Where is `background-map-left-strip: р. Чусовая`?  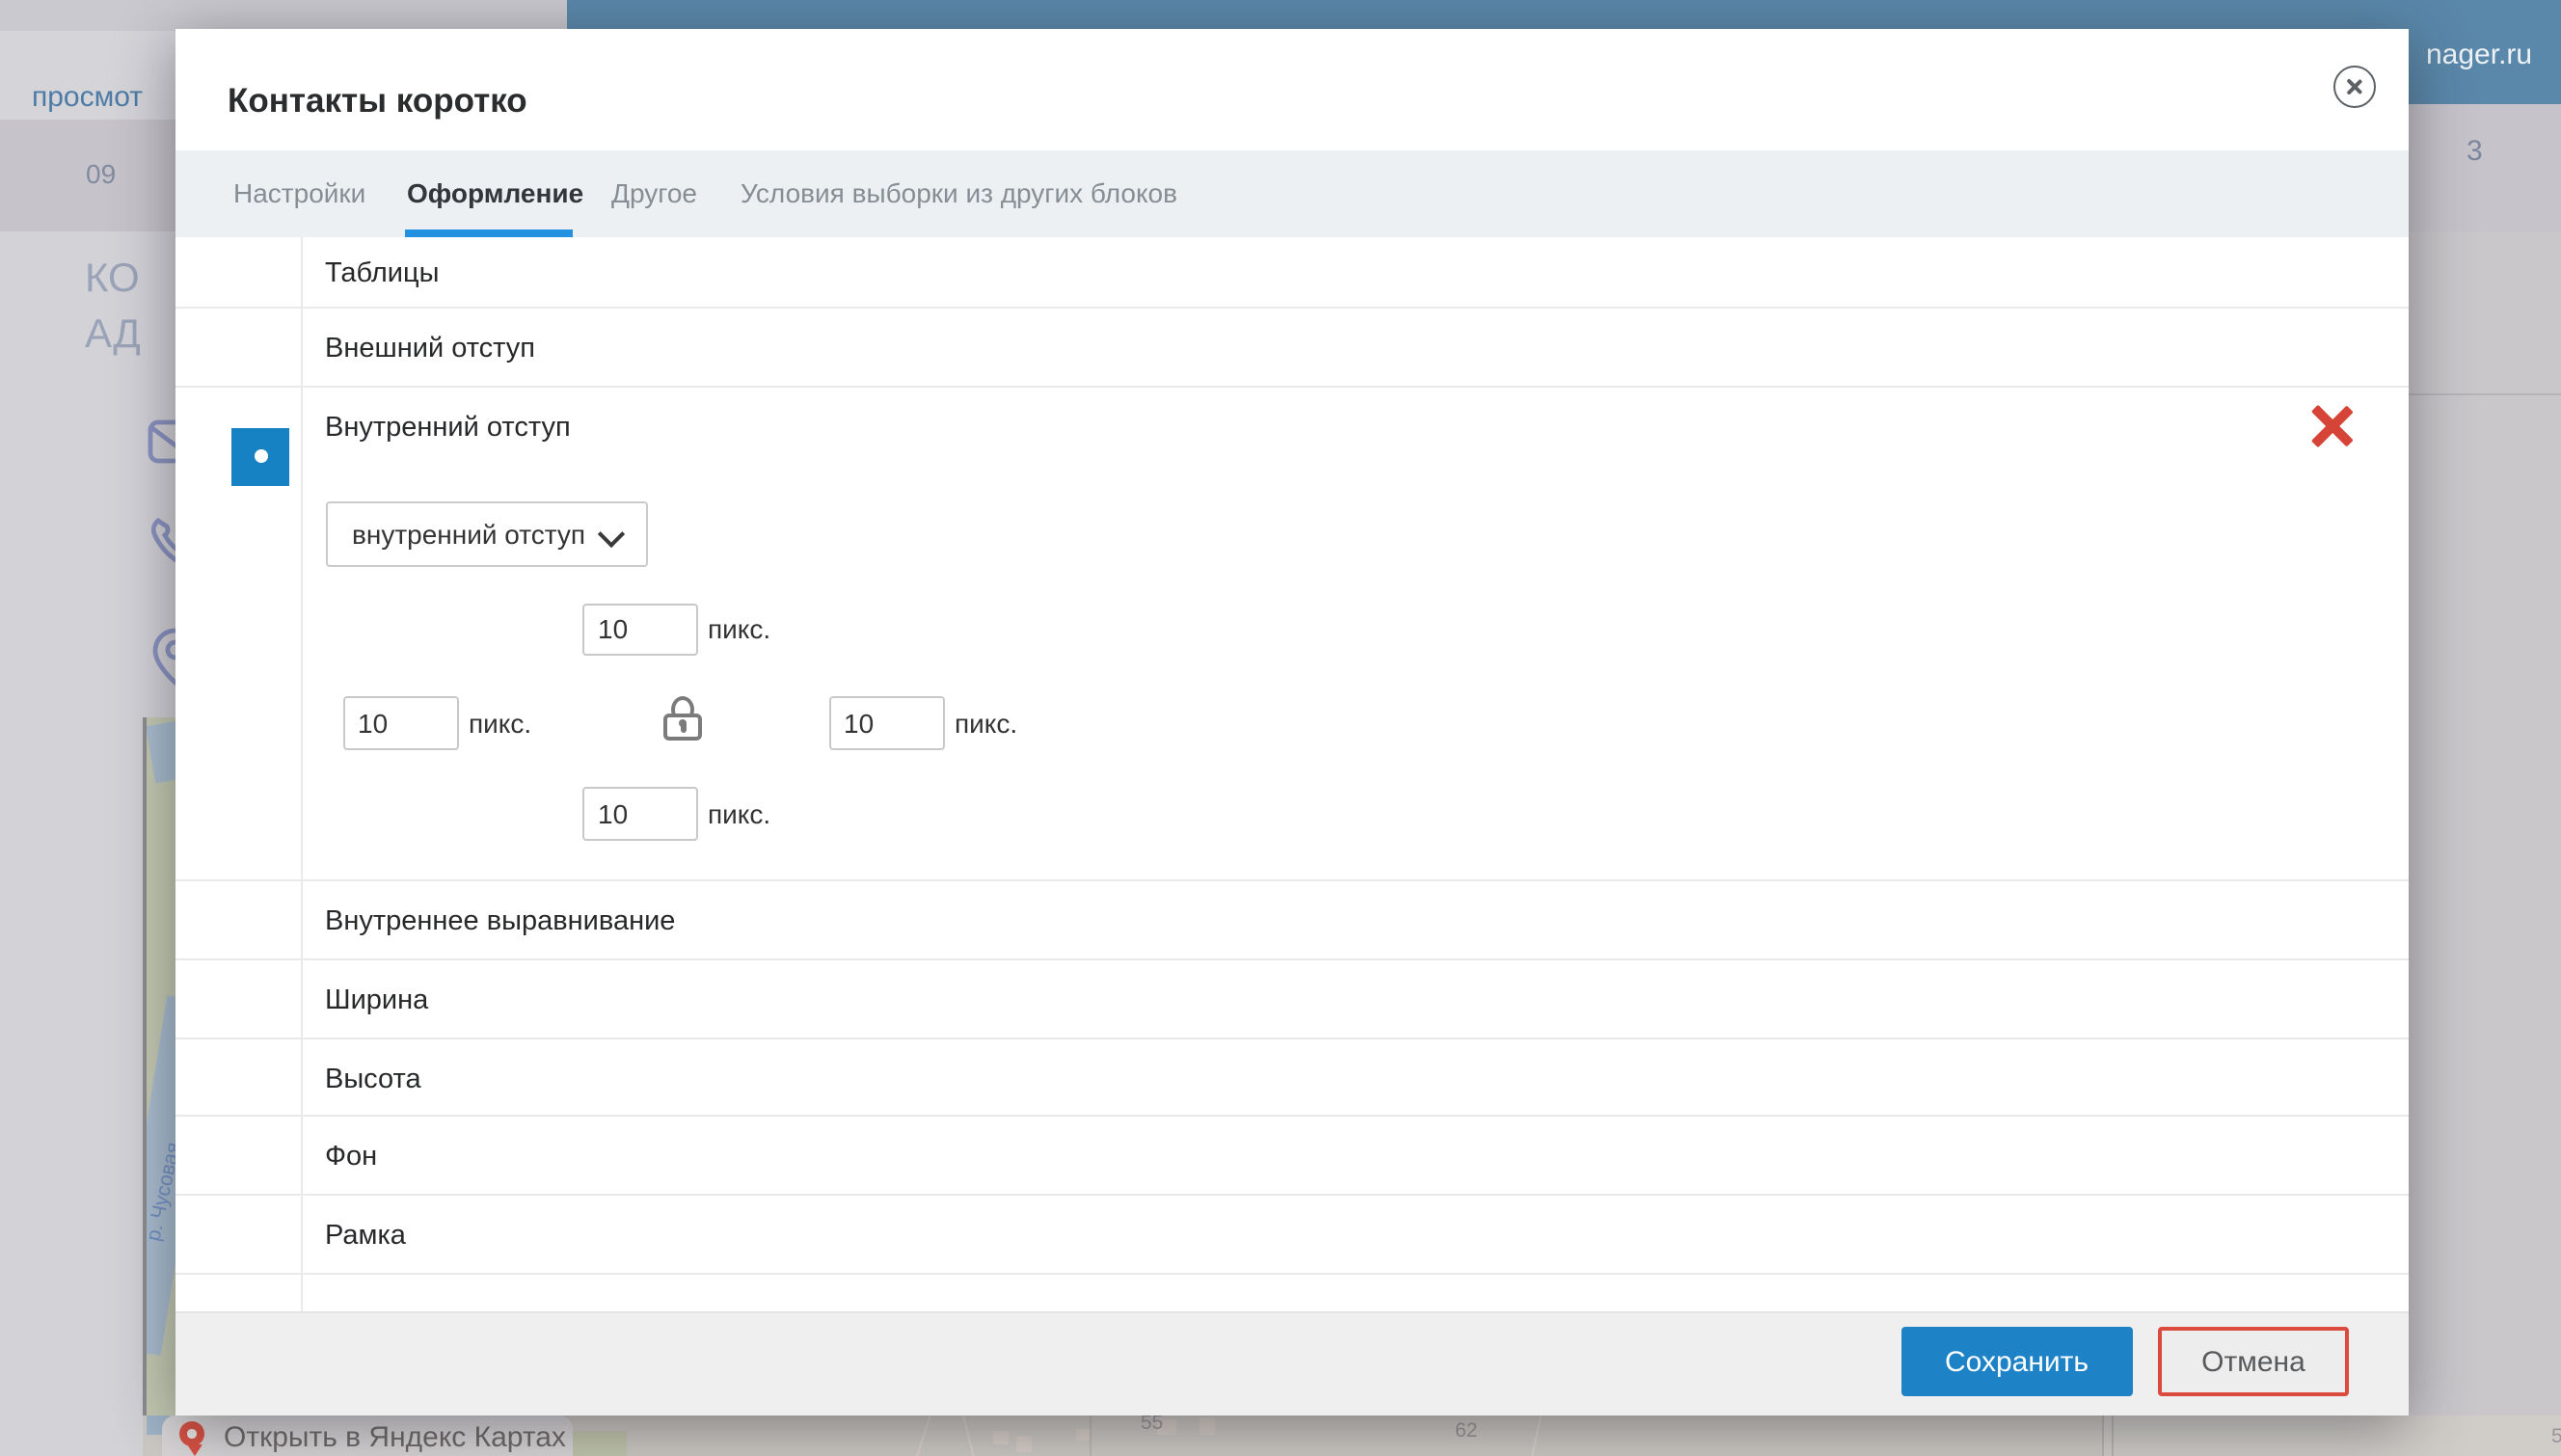
background-map-left-strip: р. Чусовая is located at coordinates (159, 1086).